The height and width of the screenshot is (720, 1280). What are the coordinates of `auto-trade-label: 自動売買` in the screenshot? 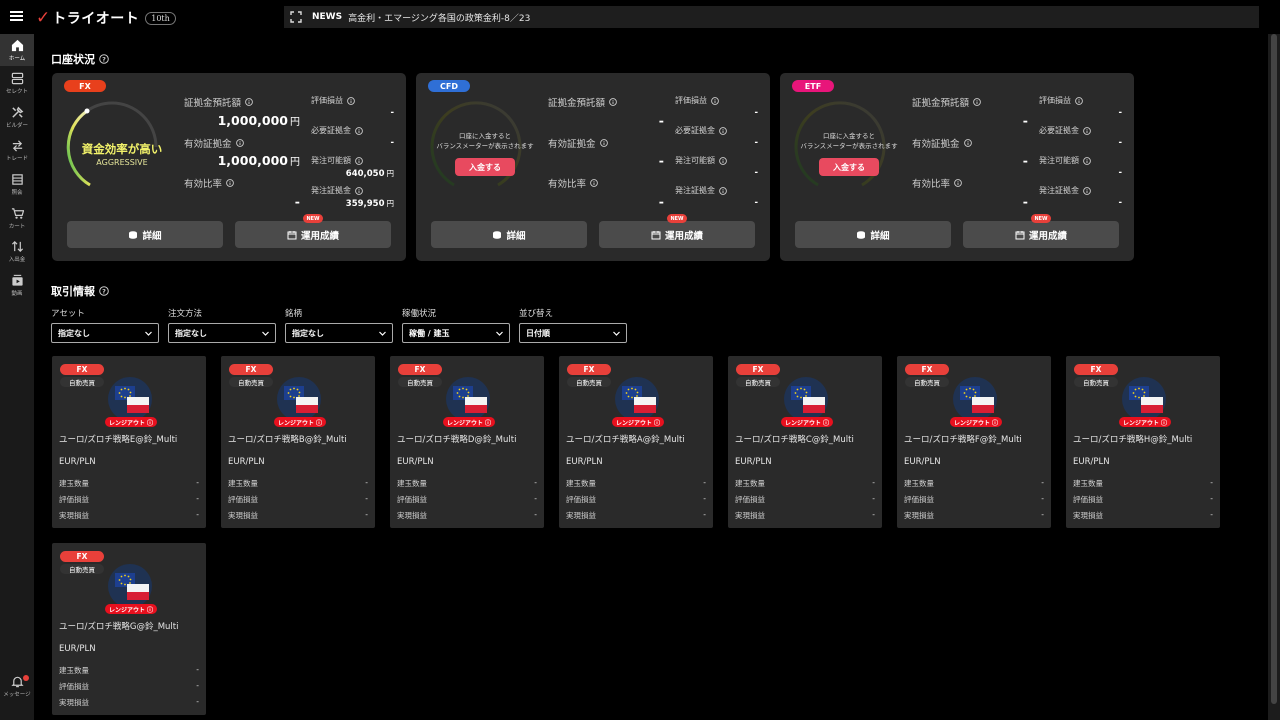 It's located at (927, 382).